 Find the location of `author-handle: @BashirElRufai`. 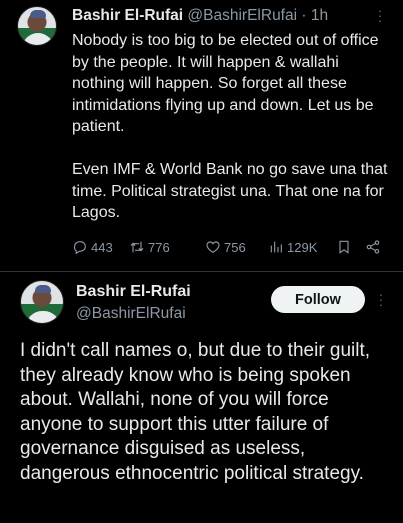

author-handle: @BashirElRufai is located at coordinates (131, 314).